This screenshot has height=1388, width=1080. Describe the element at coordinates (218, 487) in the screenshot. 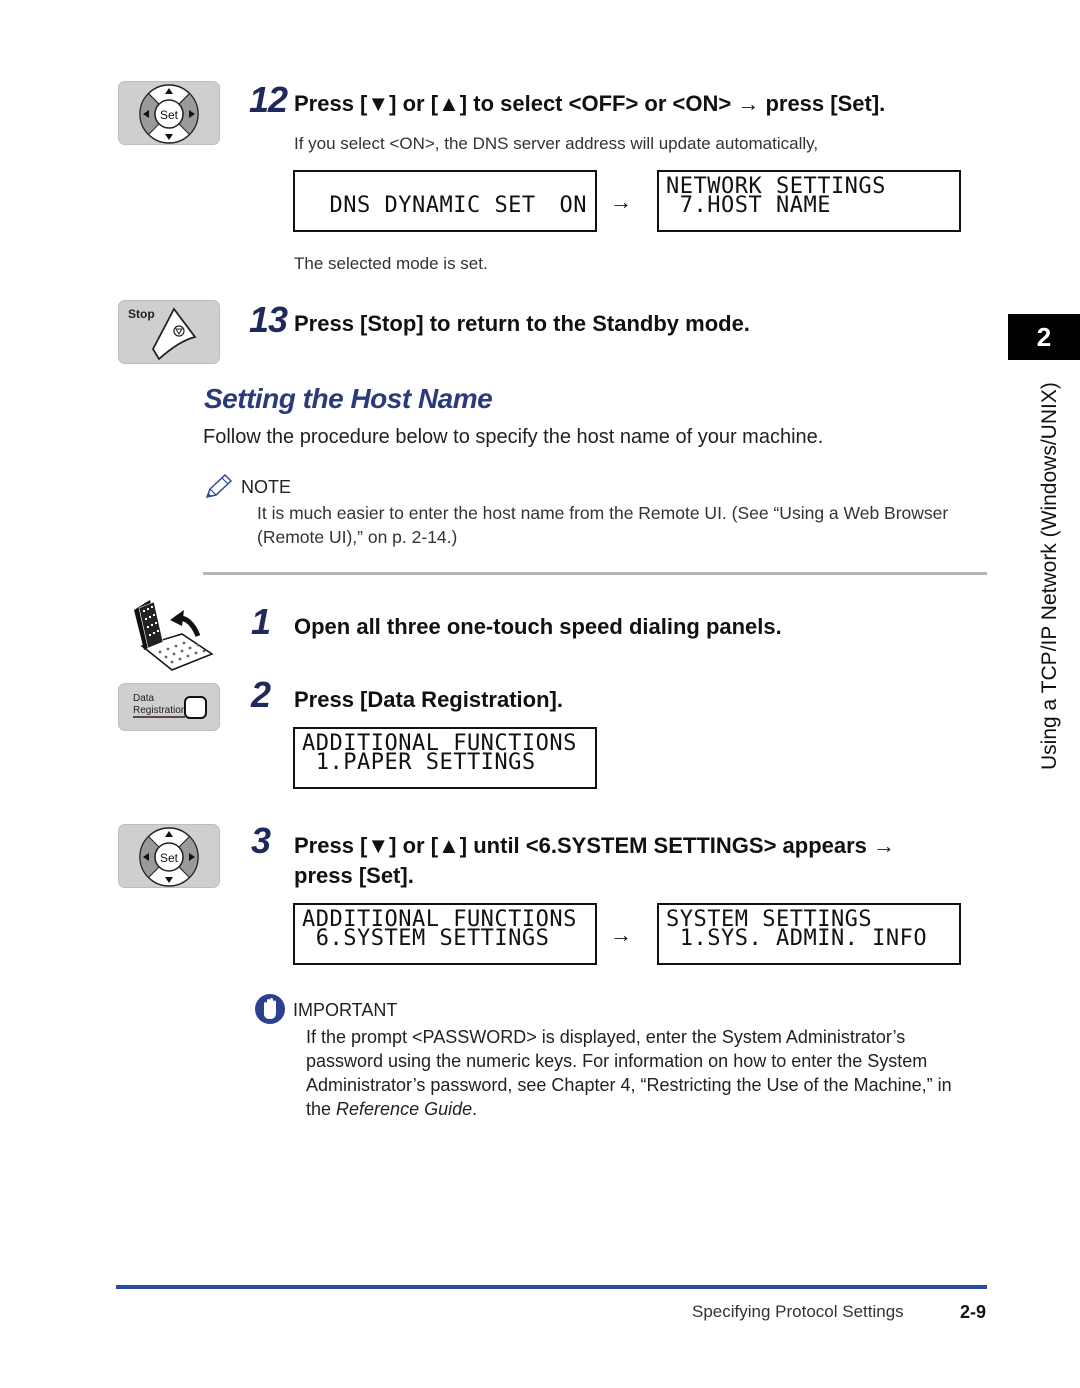

I see `pencil-icon` at that location.